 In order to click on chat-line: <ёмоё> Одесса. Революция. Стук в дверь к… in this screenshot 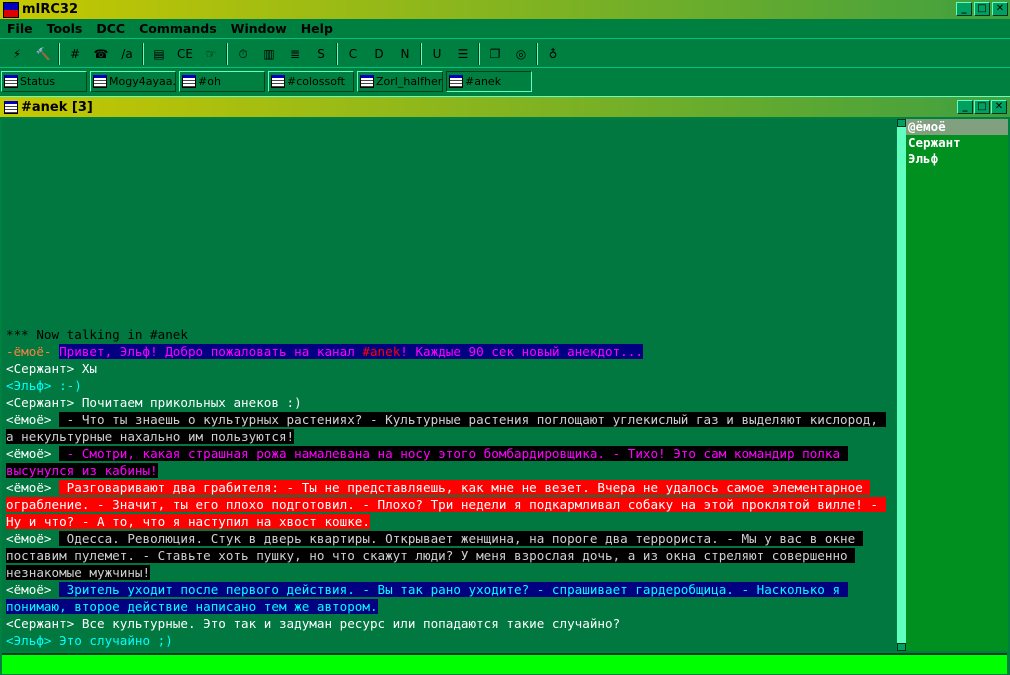, I will do `click(449, 555)`.